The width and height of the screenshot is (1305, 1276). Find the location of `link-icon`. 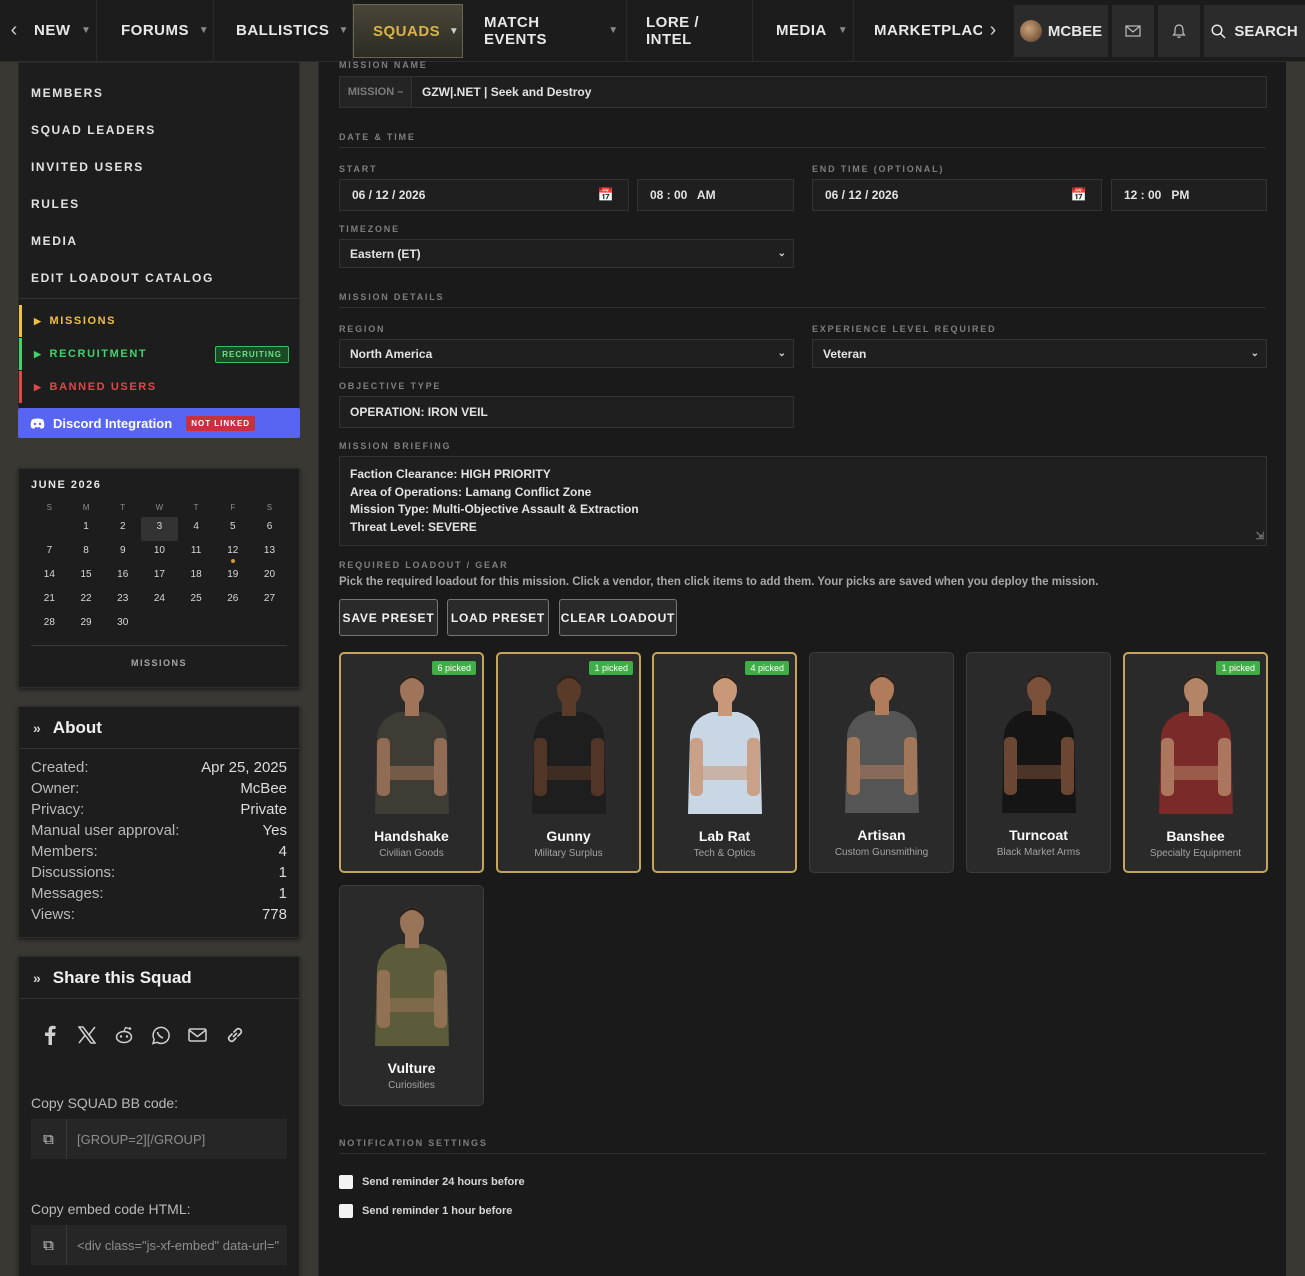

link-icon is located at coordinates (234, 1035).